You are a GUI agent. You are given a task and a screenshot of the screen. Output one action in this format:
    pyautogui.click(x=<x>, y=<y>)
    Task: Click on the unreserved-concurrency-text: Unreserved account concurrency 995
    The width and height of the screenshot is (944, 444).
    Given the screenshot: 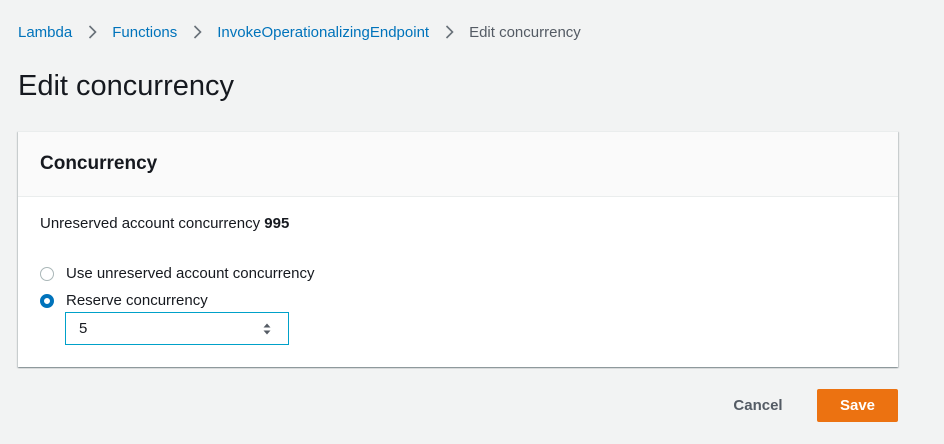 What is the action you would take?
    pyautogui.click(x=164, y=223)
    